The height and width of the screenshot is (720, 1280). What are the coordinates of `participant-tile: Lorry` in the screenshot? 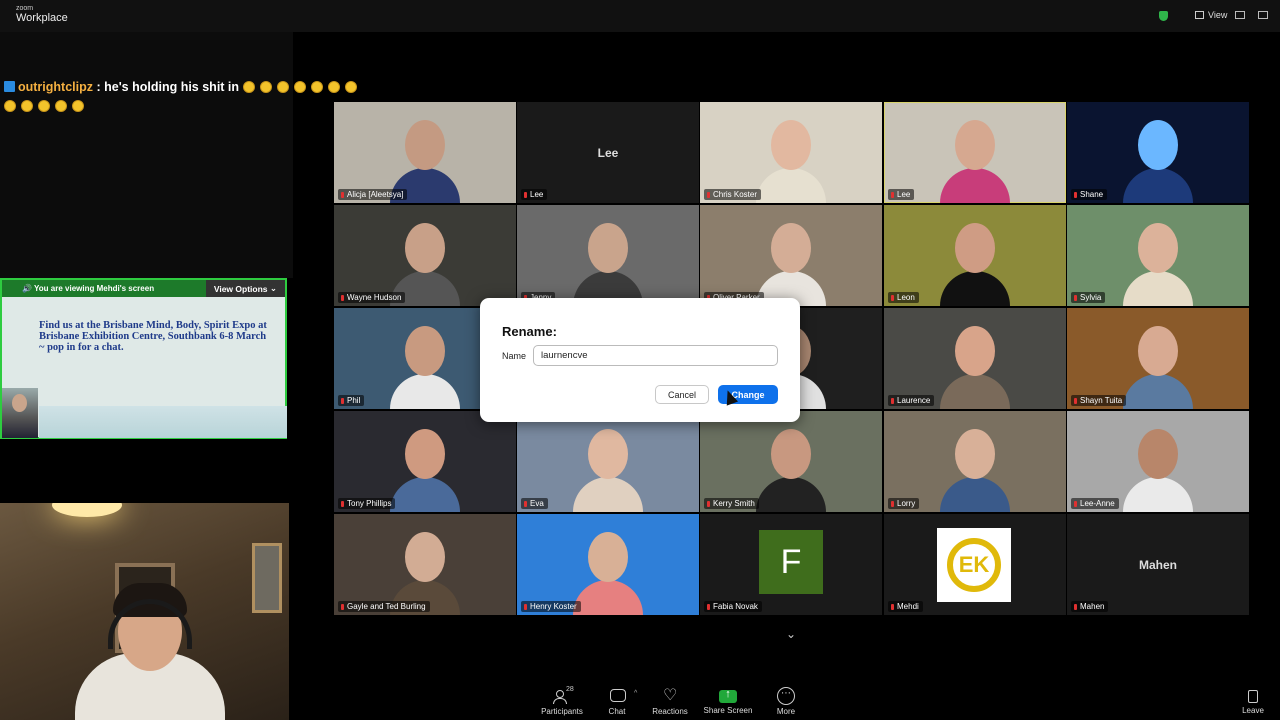 It's located at (975, 461).